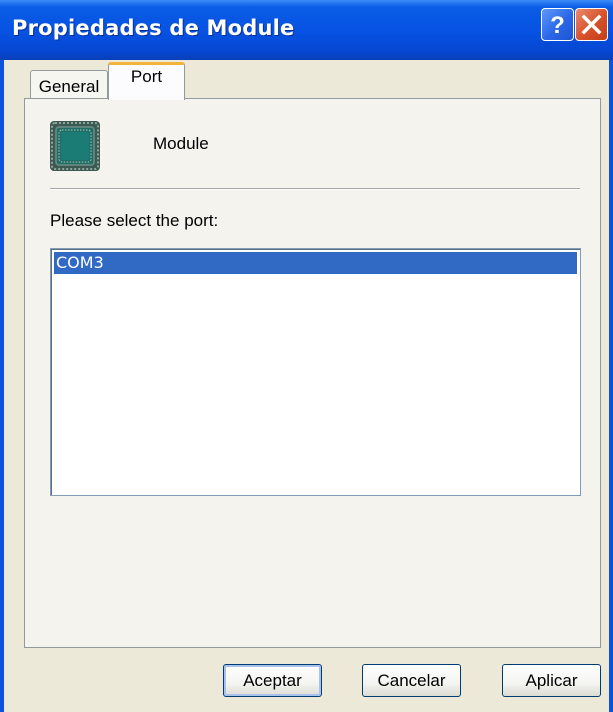  What do you see at coordinates (551, 680) in the screenshot?
I see `apply-button: Aplicar` at bounding box center [551, 680].